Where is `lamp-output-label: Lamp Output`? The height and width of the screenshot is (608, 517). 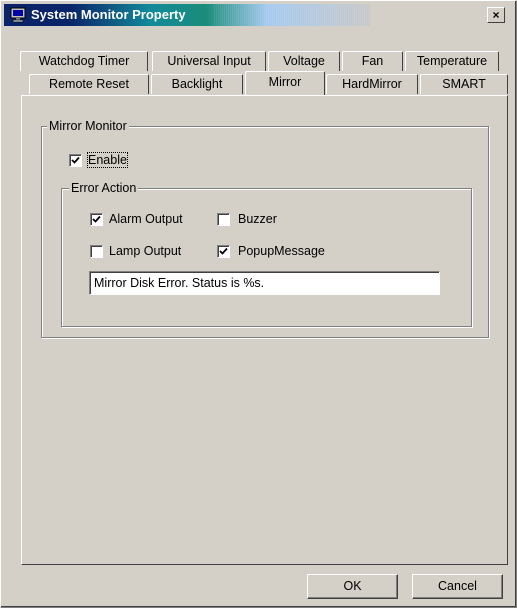
lamp-output-label: Lamp Output is located at coordinates (145, 251).